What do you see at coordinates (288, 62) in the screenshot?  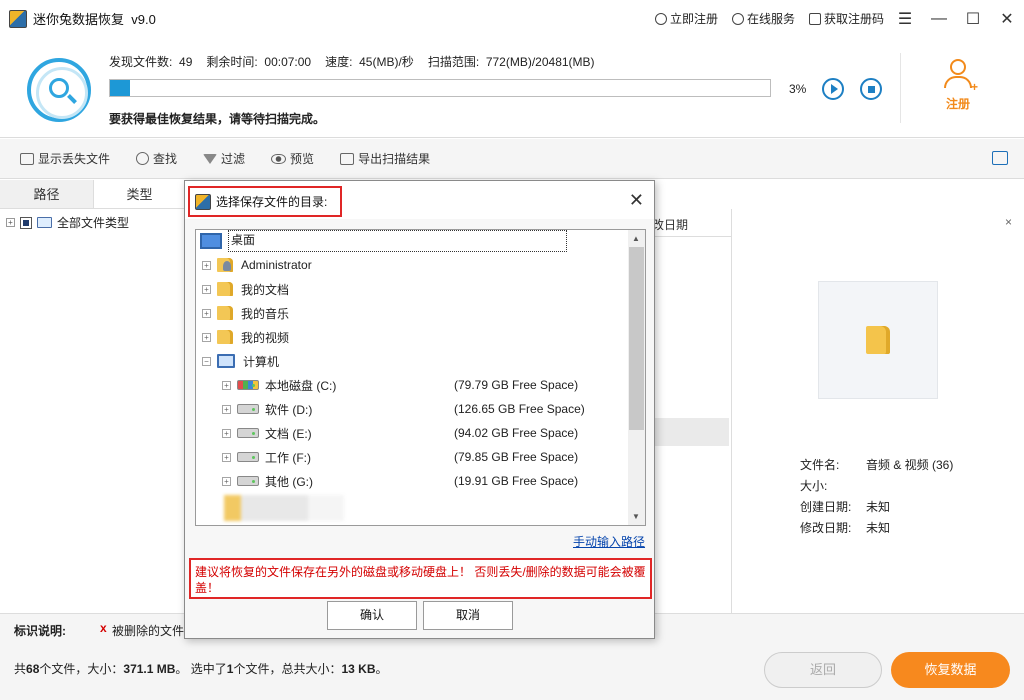 I see `remaining-time: 00:07:00` at bounding box center [288, 62].